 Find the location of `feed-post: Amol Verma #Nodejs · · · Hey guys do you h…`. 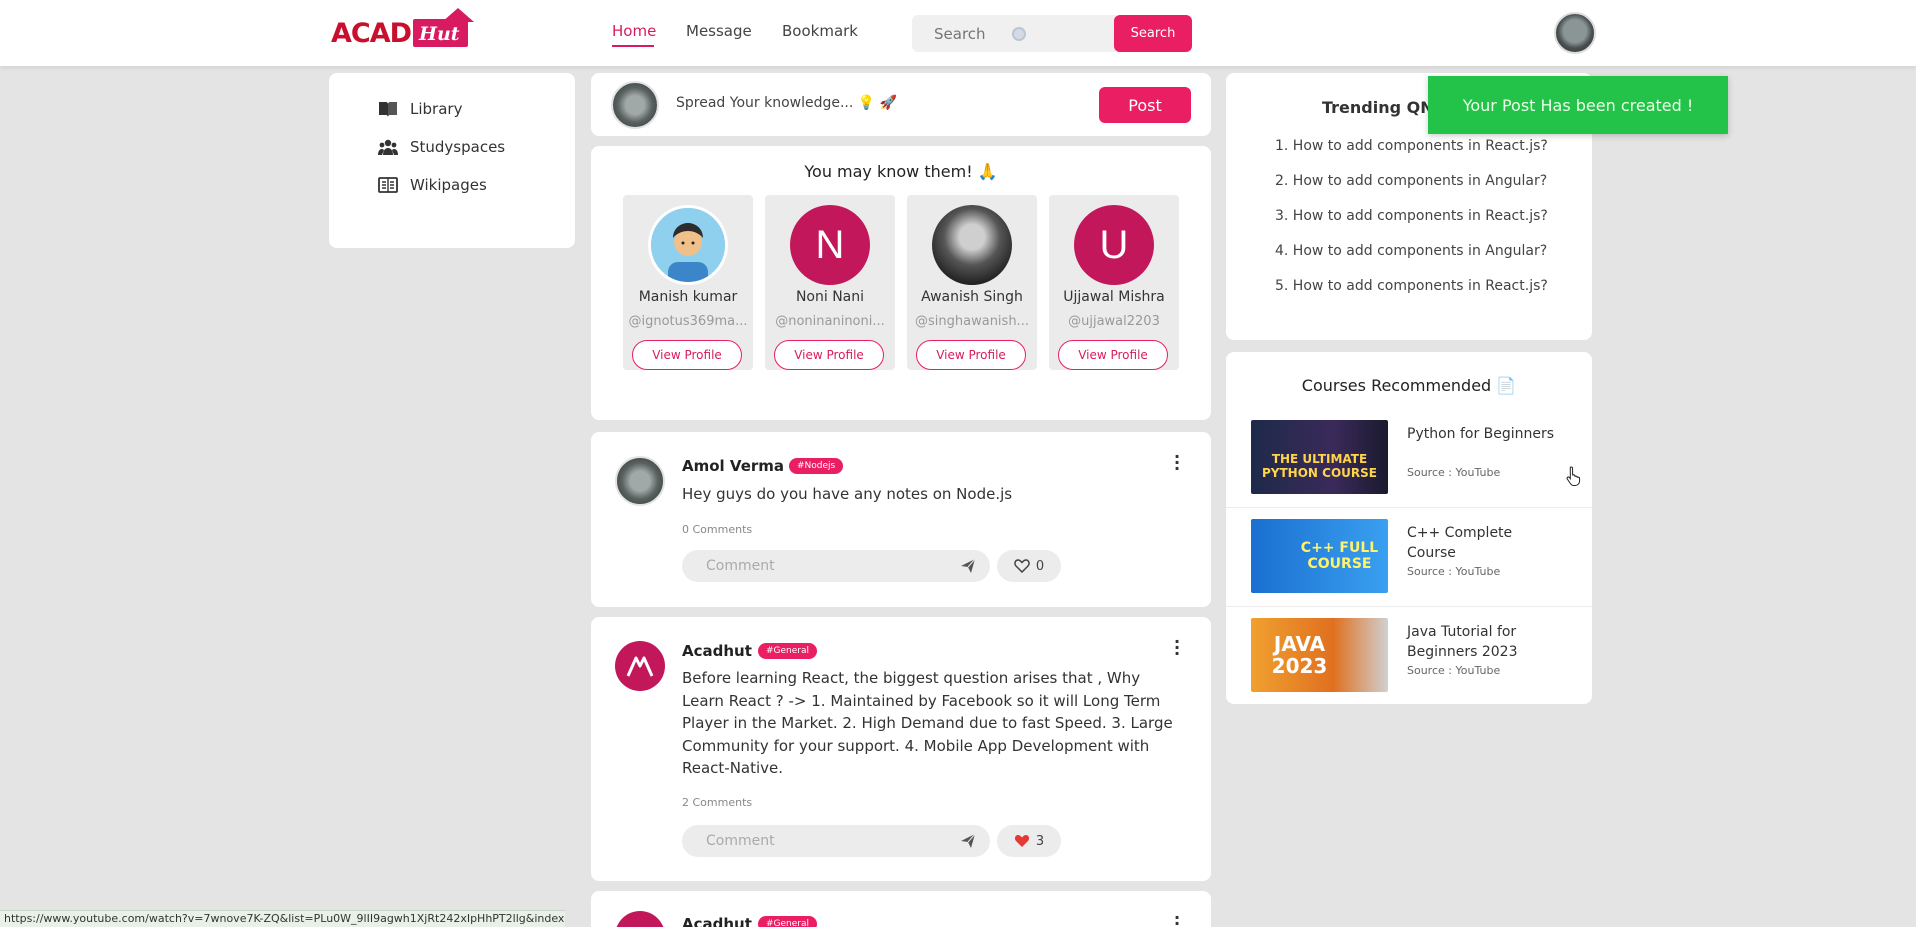

feed-post: Amol Verma #Nodejs · · · Hey guys do you h… is located at coordinates (901, 519).